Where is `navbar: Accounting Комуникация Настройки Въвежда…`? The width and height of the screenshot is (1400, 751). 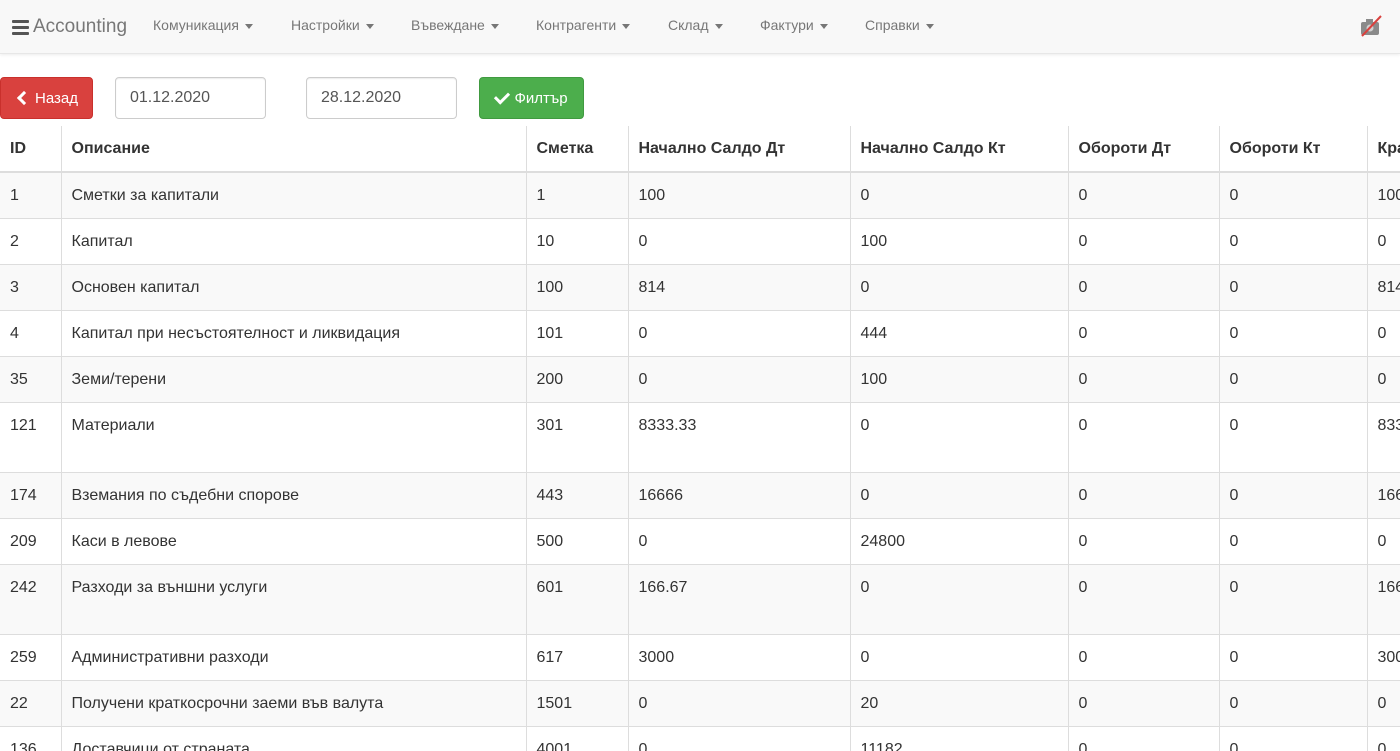 navbar: Accounting Комуникация Настройки Въвежда… is located at coordinates (700, 27).